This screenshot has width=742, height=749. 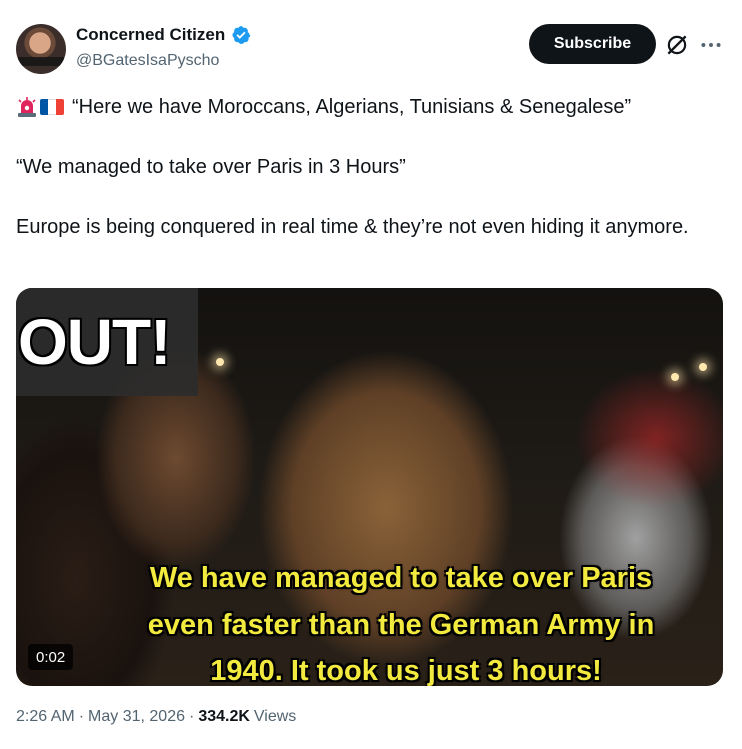 What do you see at coordinates (711, 45) in the screenshot?
I see `more-icon` at bounding box center [711, 45].